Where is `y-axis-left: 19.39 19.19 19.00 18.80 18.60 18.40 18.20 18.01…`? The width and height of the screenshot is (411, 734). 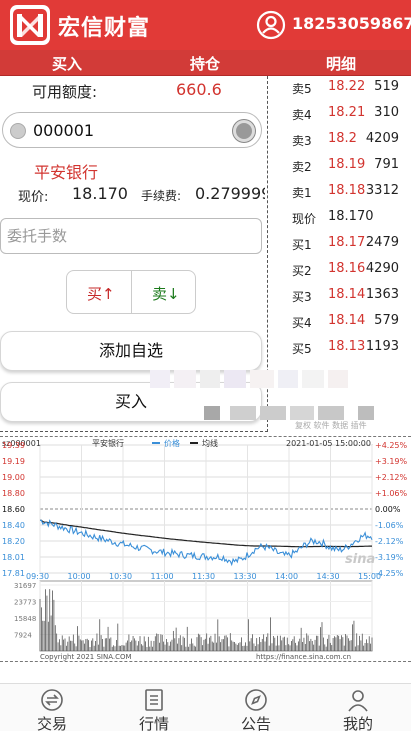 y-axis-left: 19.39 19.19 19.00 18.80 18.60 18.40 18.20 18.01… is located at coordinates (13, 509).